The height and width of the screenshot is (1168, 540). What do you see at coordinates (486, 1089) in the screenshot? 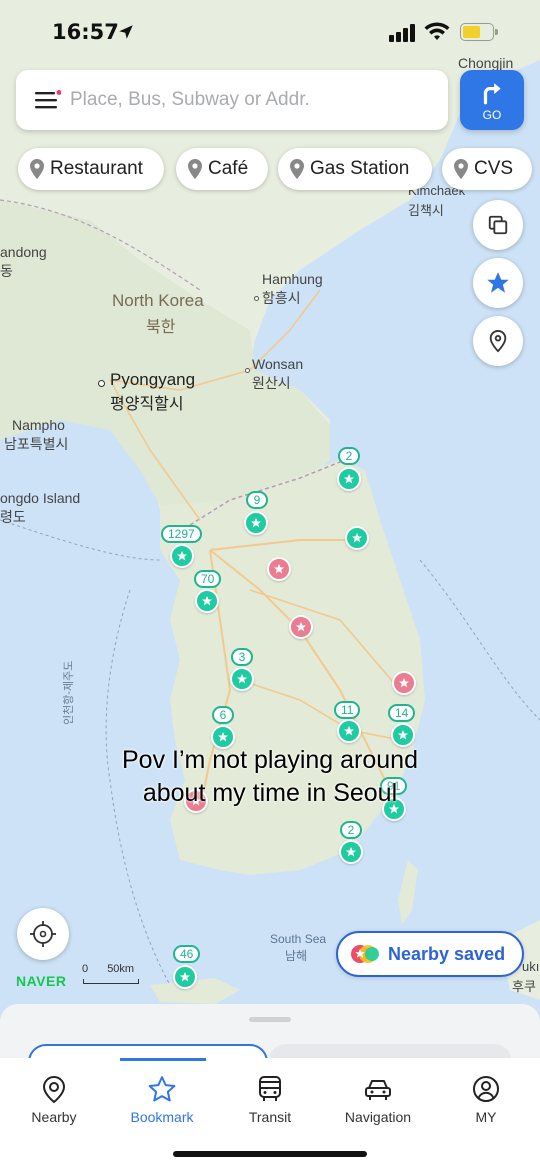
I see `user-circle-icon` at bounding box center [486, 1089].